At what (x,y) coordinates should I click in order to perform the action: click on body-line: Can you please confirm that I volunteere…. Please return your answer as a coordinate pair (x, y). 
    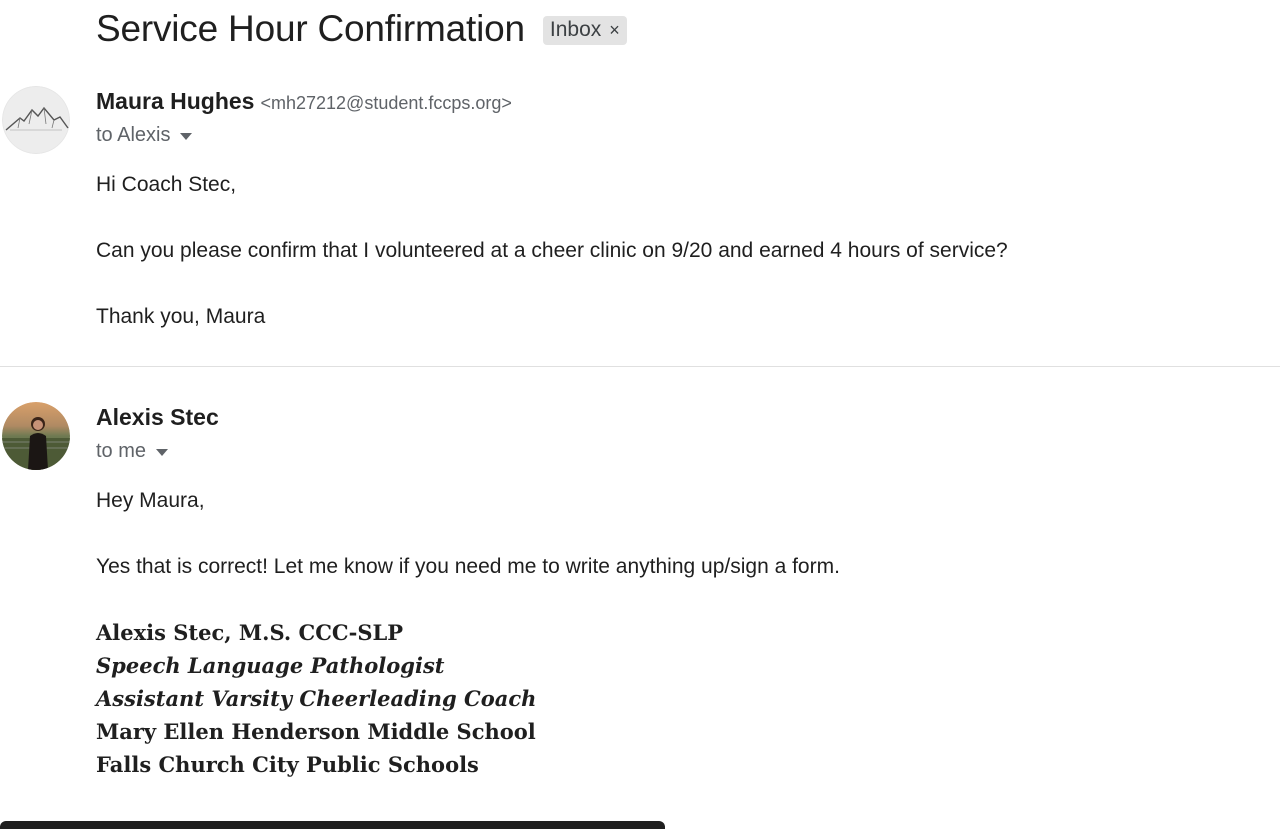
    Looking at the image, I should click on (552, 250).